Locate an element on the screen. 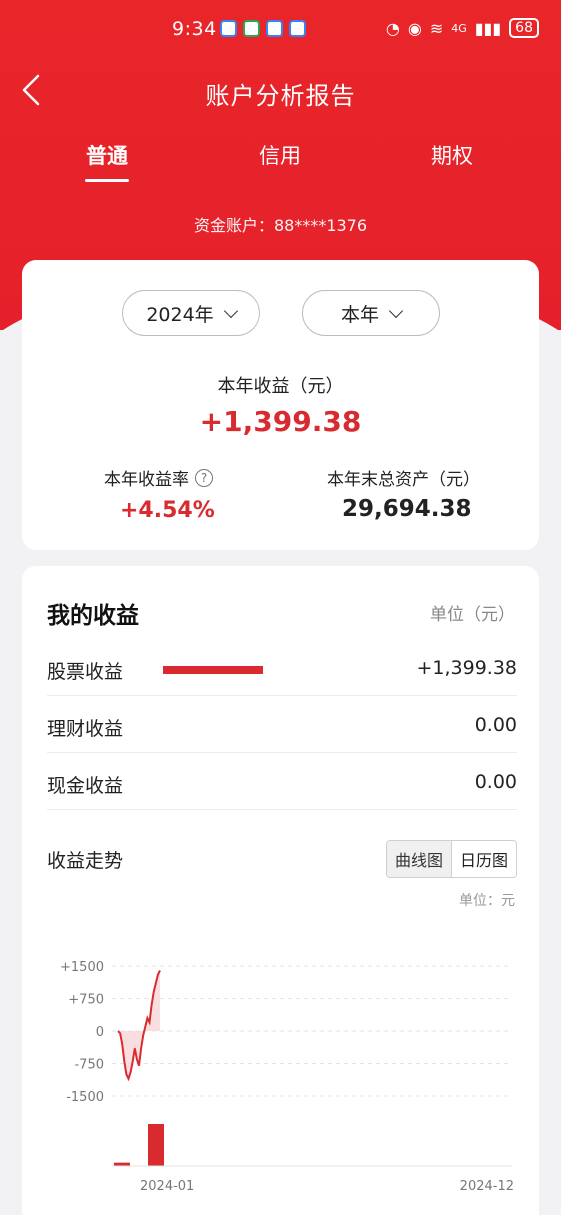  toggle-calendar-button: 日历图 is located at coordinates (483, 859).